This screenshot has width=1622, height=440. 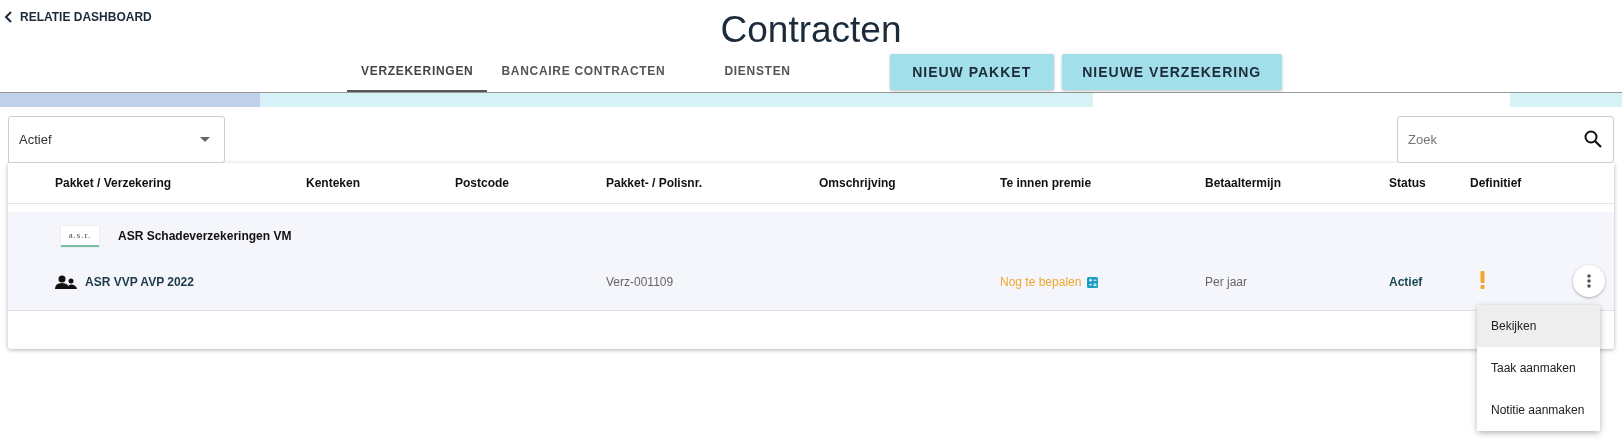 I want to click on tab: DIENSTEN, so click(x=742, y=72).